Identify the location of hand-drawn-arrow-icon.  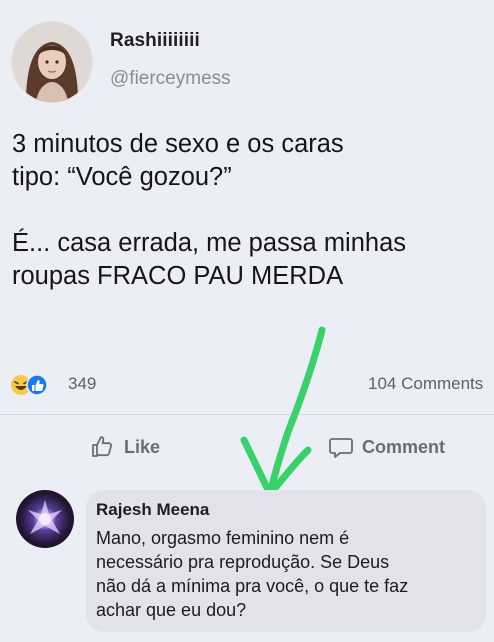
(283, 412).